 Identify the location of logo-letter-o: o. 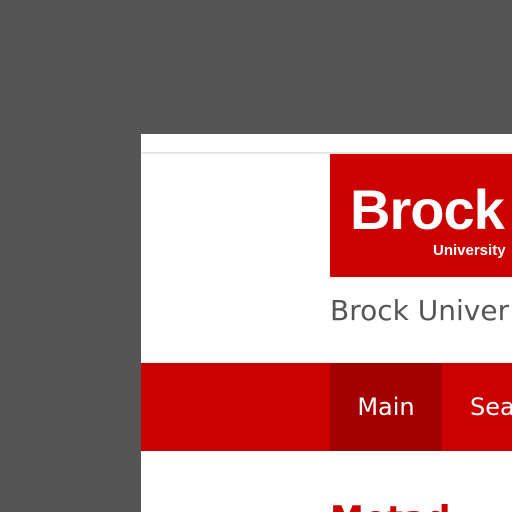
(427, 209).